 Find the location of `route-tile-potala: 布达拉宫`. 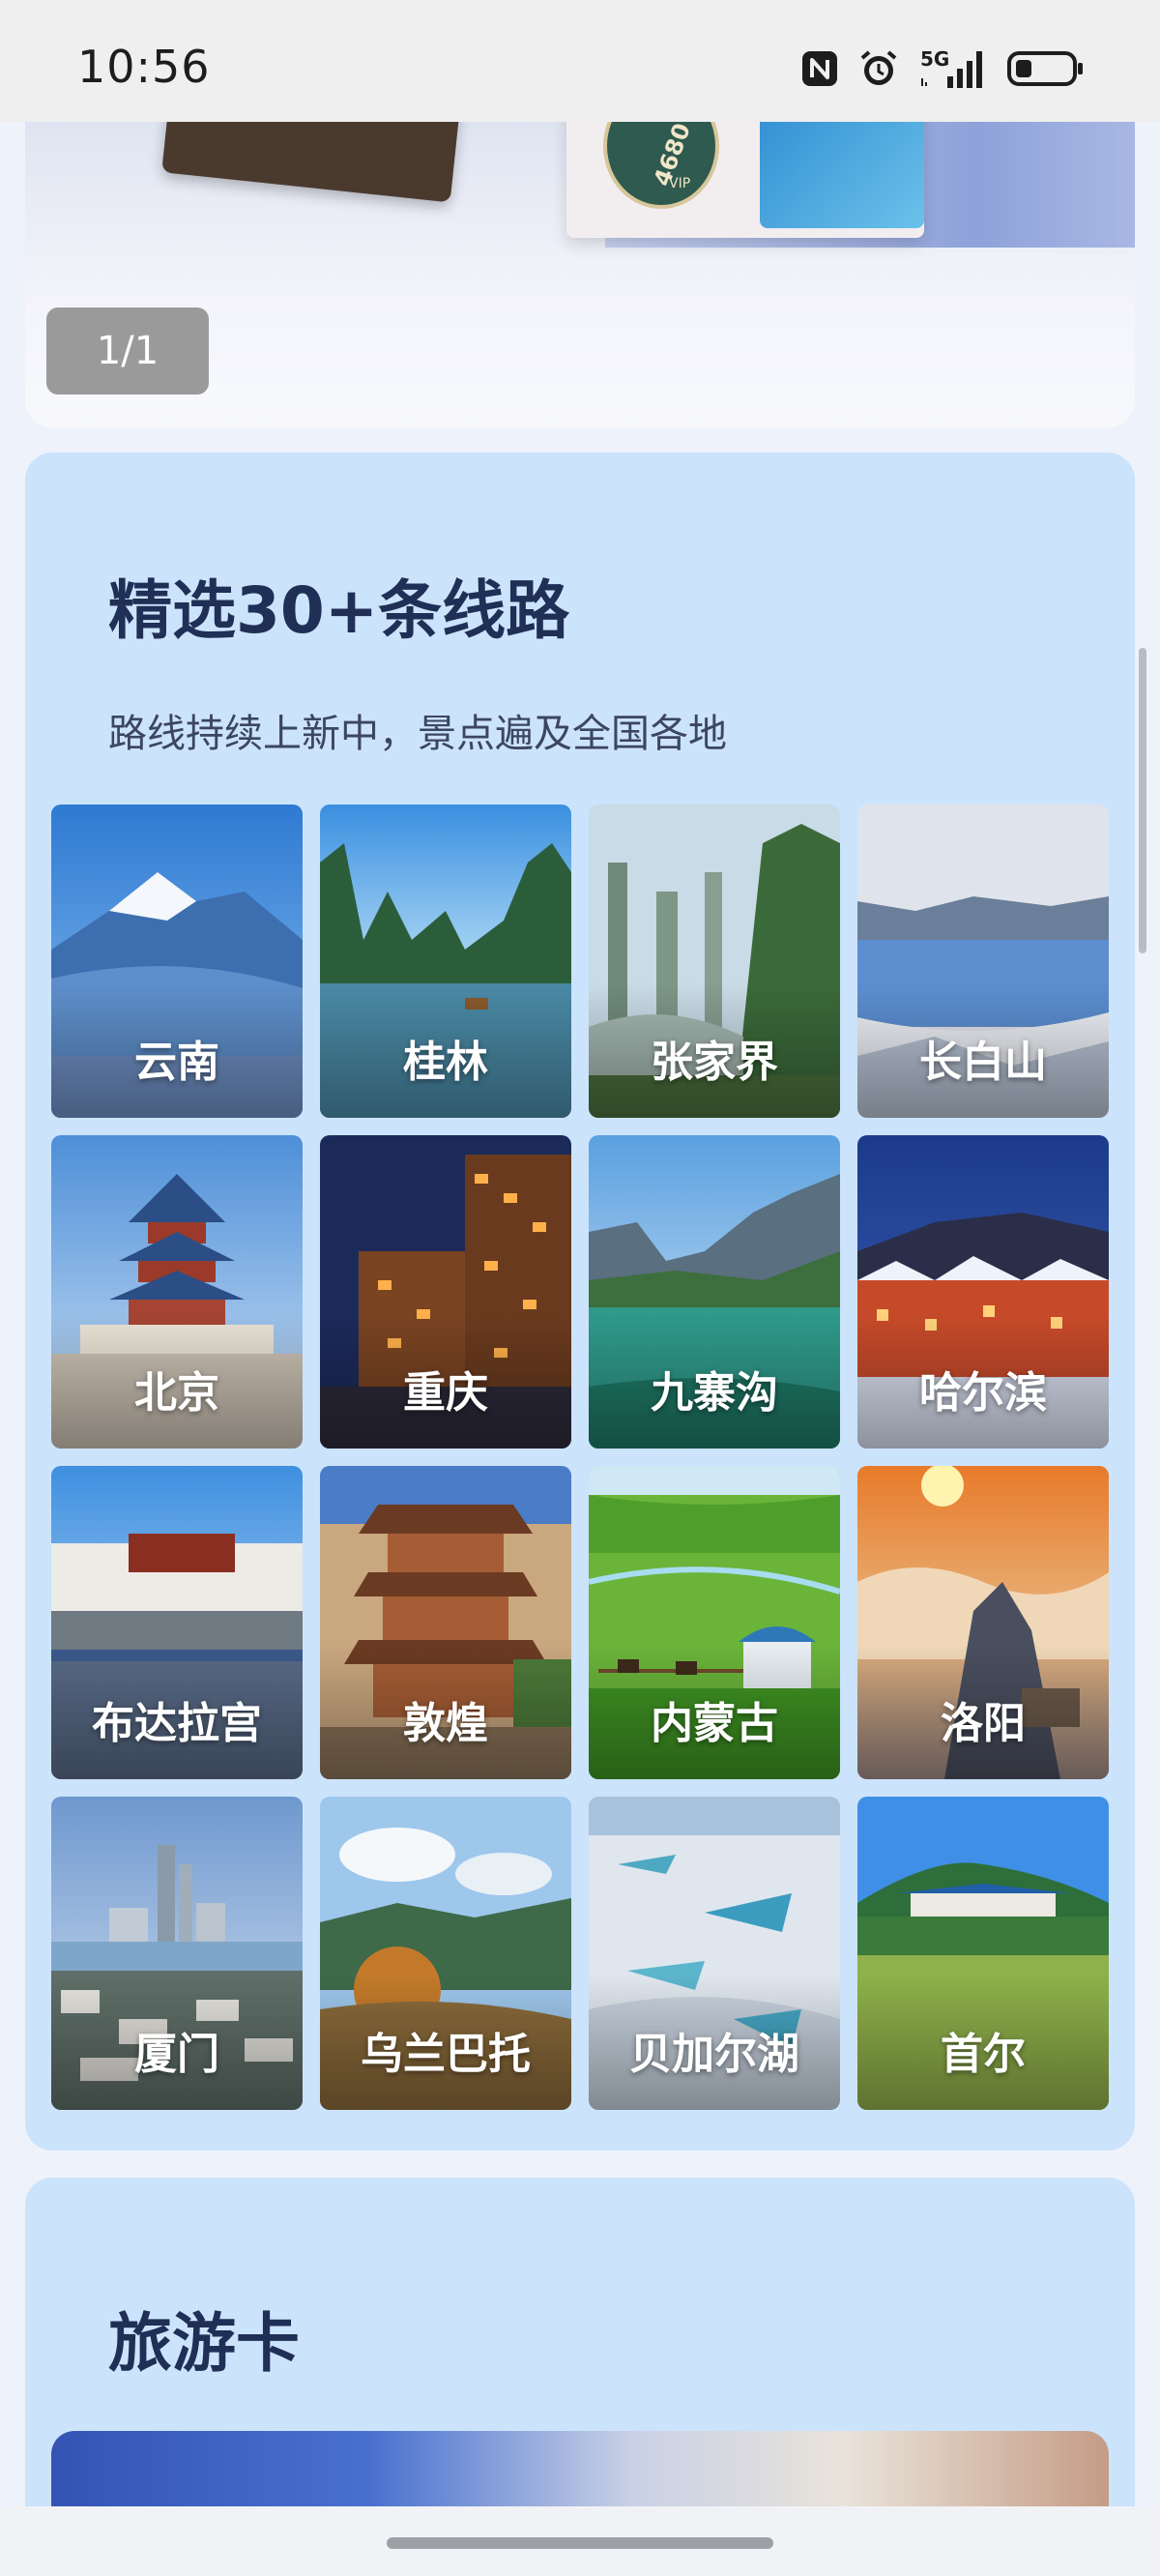

route-tile-potala: 布达拉宫 is located at coordinates (177, 1622).